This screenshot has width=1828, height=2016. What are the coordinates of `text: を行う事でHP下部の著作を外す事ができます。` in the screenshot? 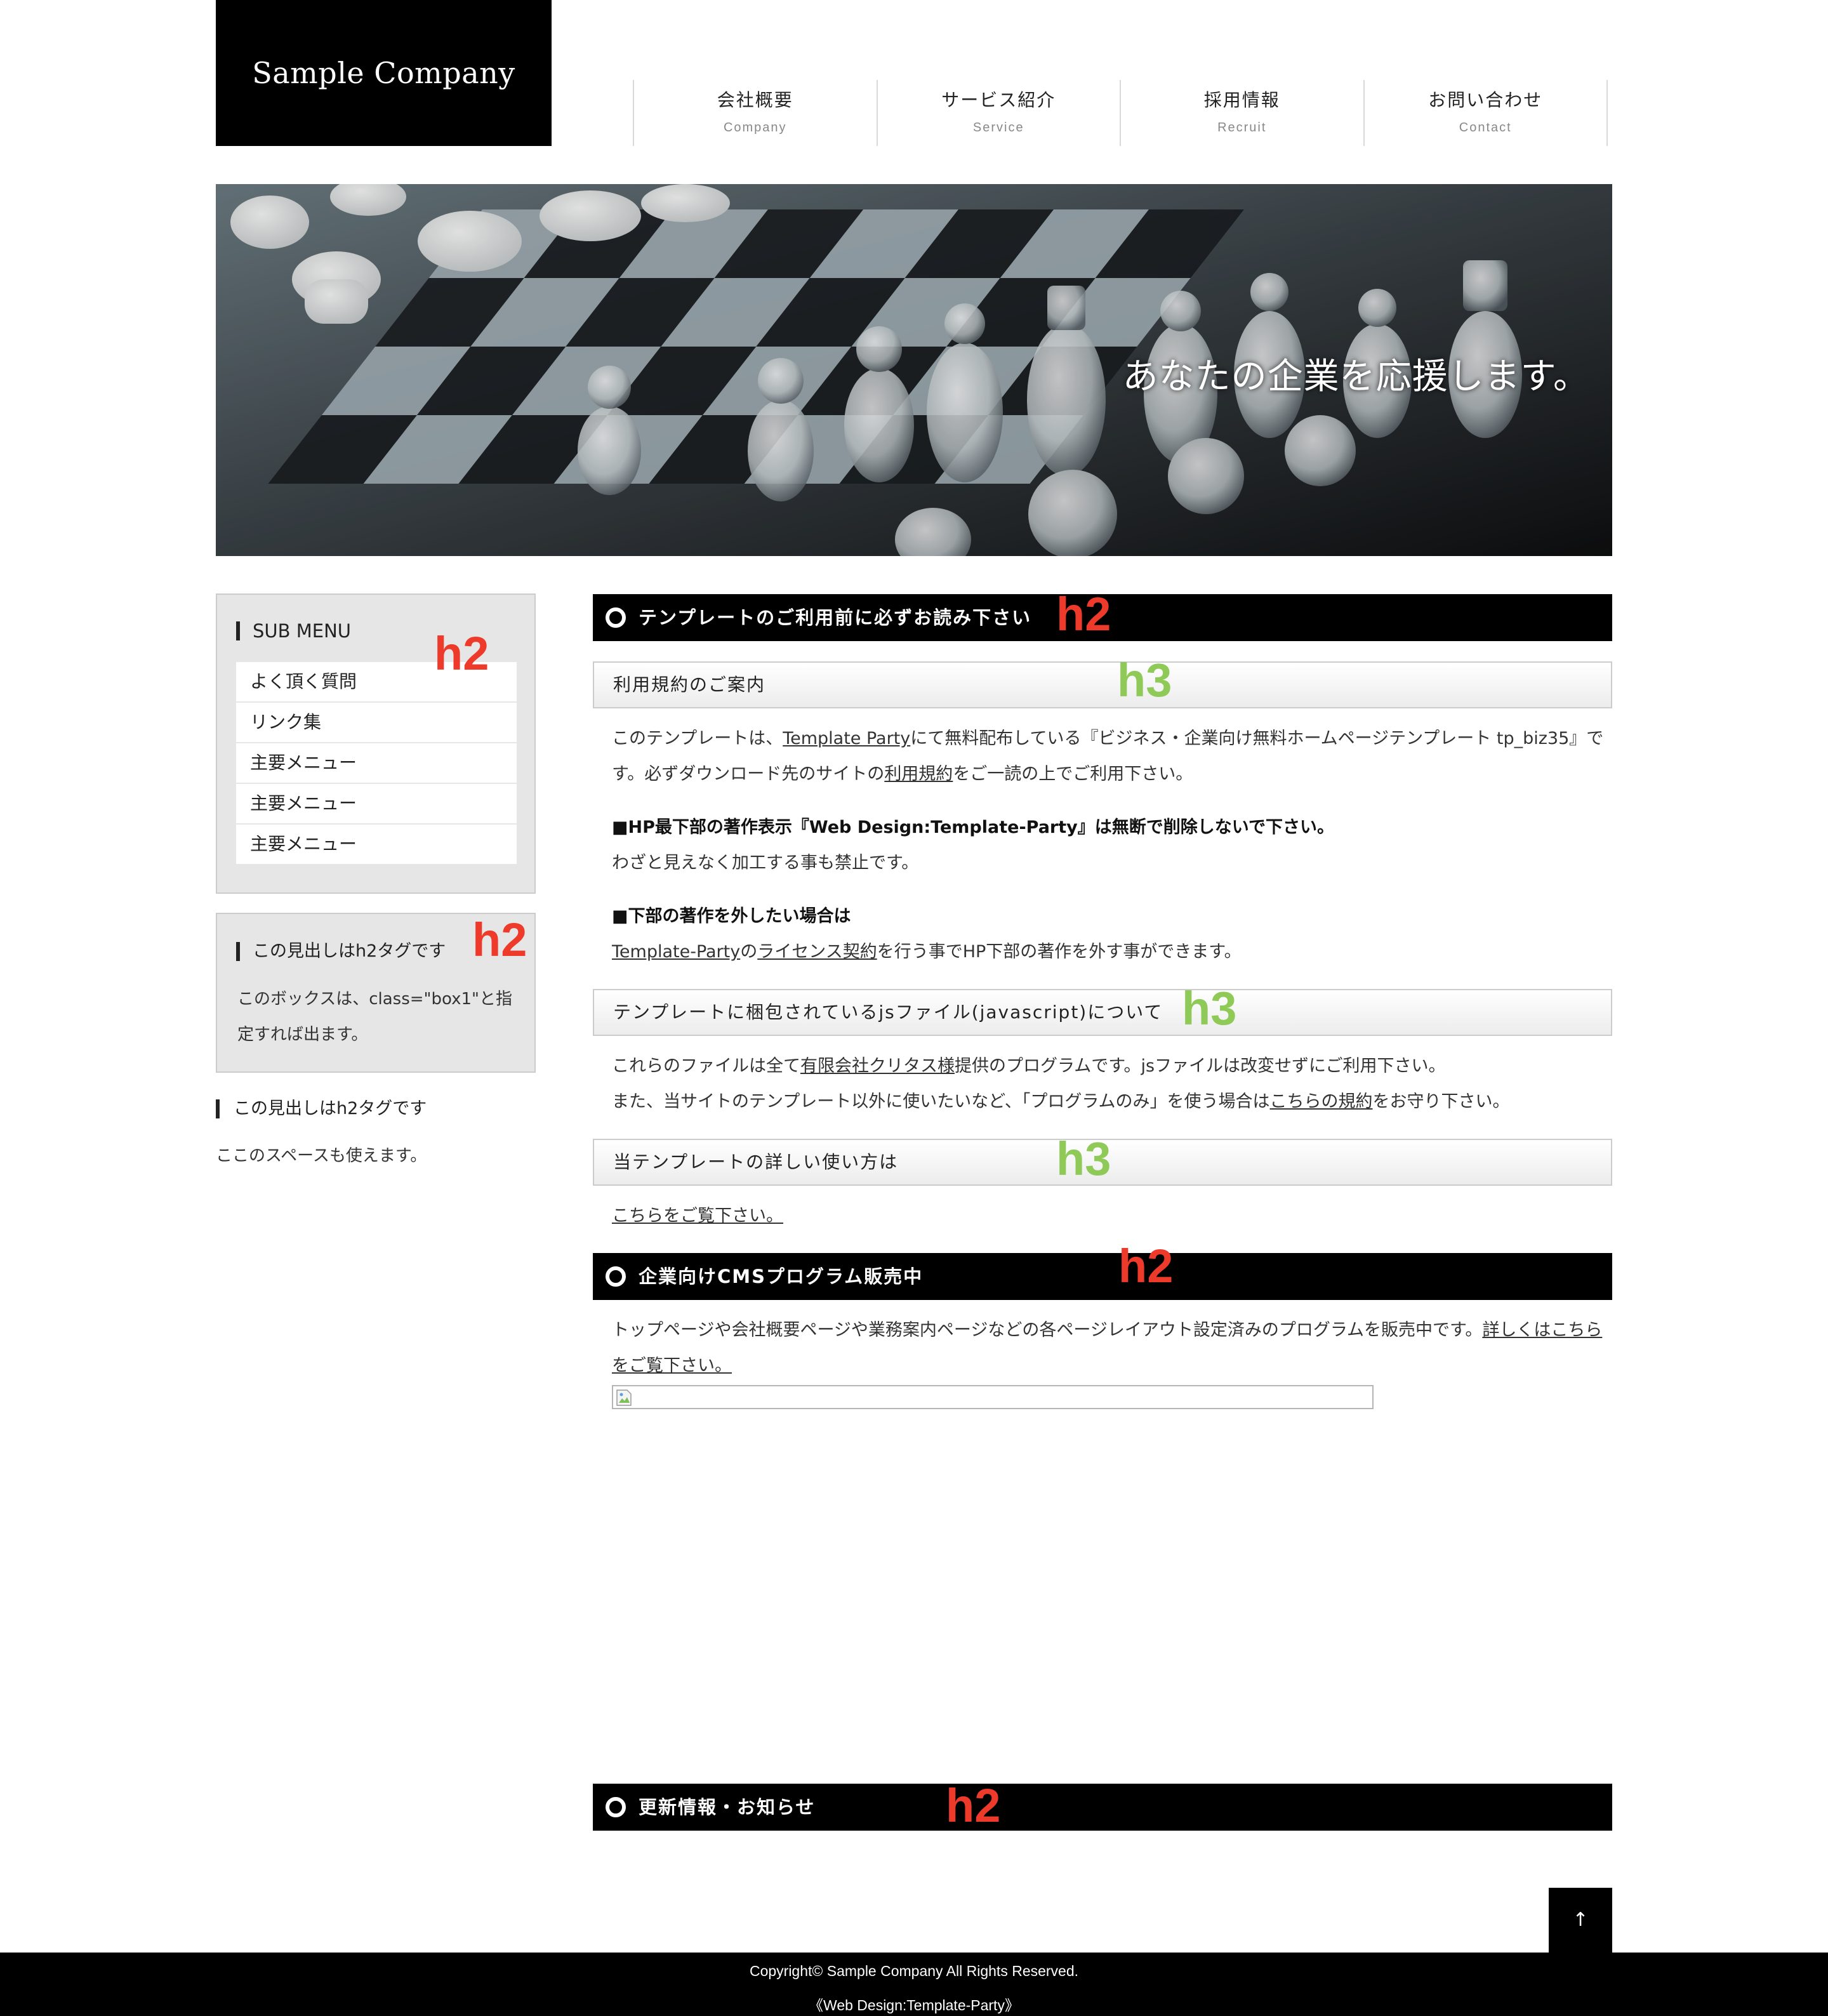 It's located at (1059, 952).